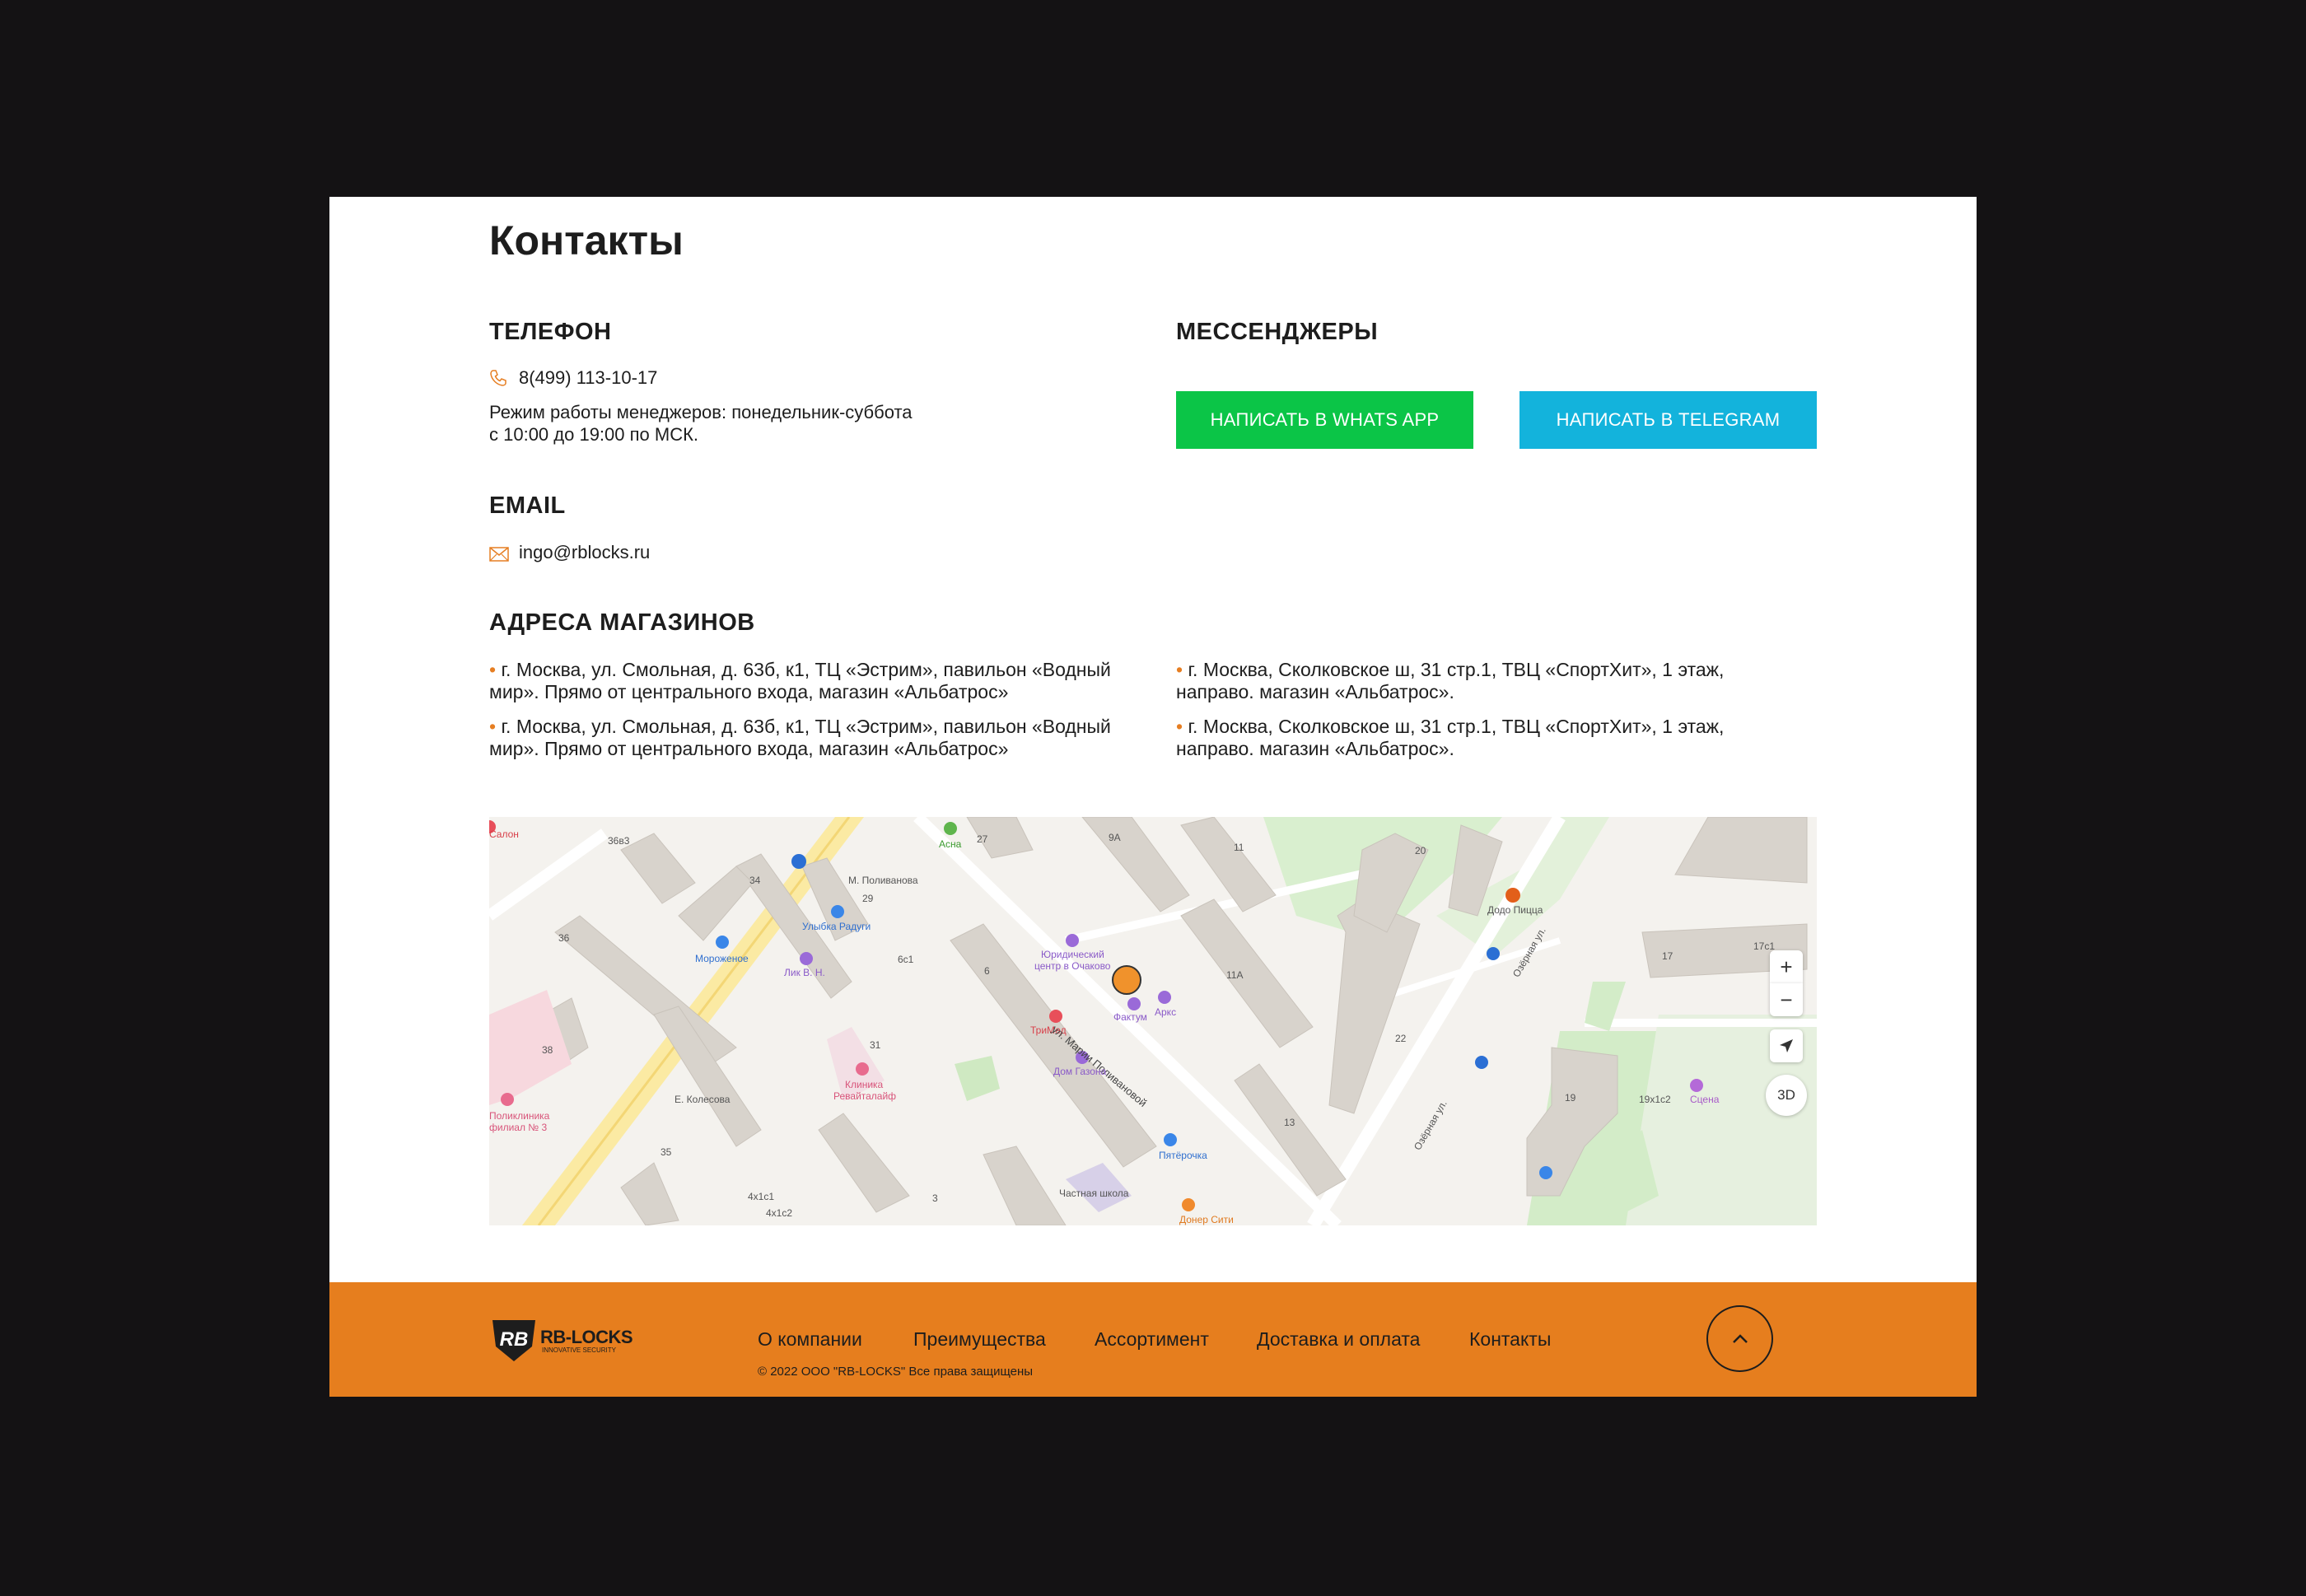 The width and height of the screenshot is (2306, 1596). I want to click on footer-nav-assortment: Ассортимент, so click(1152, 1339).